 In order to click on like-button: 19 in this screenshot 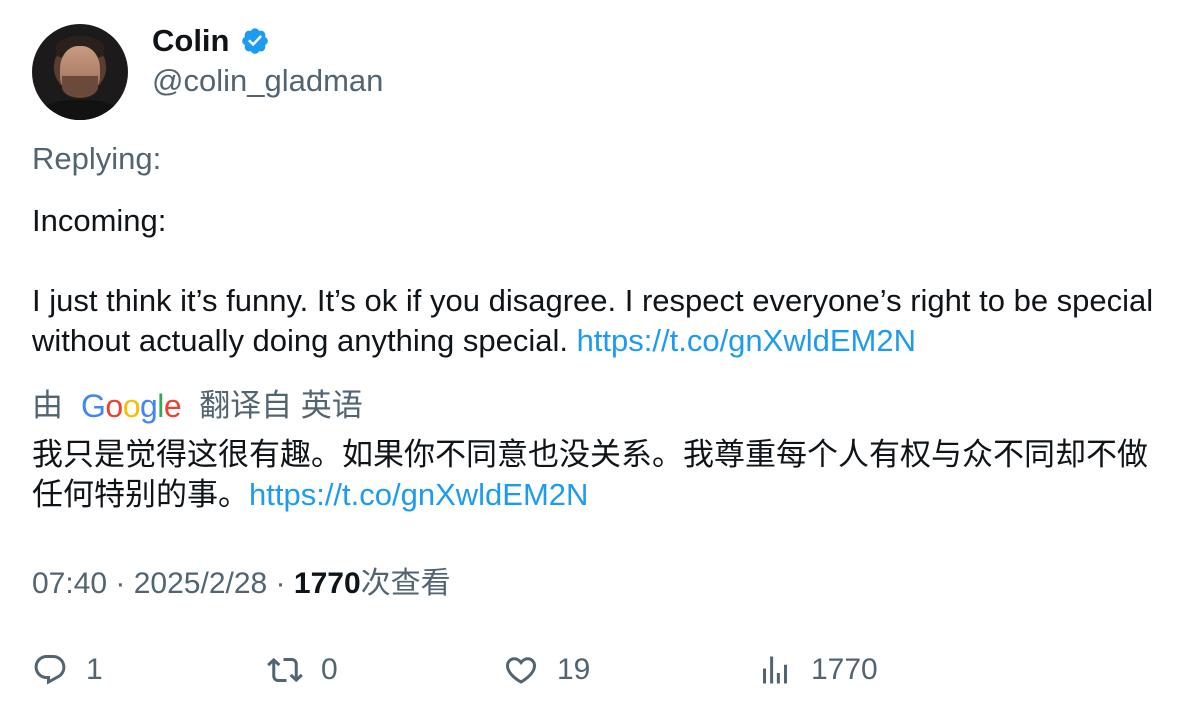, I will do `click(546, 670)`.